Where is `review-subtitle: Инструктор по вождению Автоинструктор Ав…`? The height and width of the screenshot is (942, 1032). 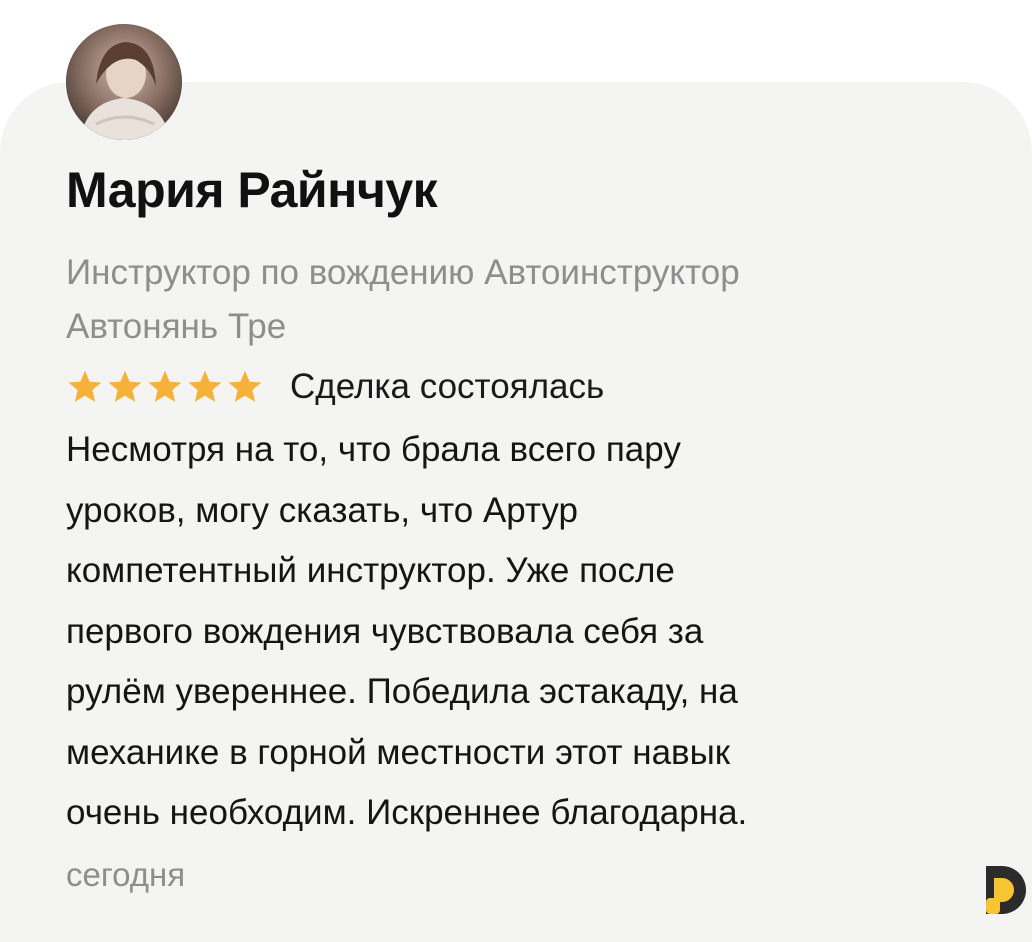 review-subtitle: Инструктор по вождению Автоинструктор Ав… is located at coordinates (506, 300).